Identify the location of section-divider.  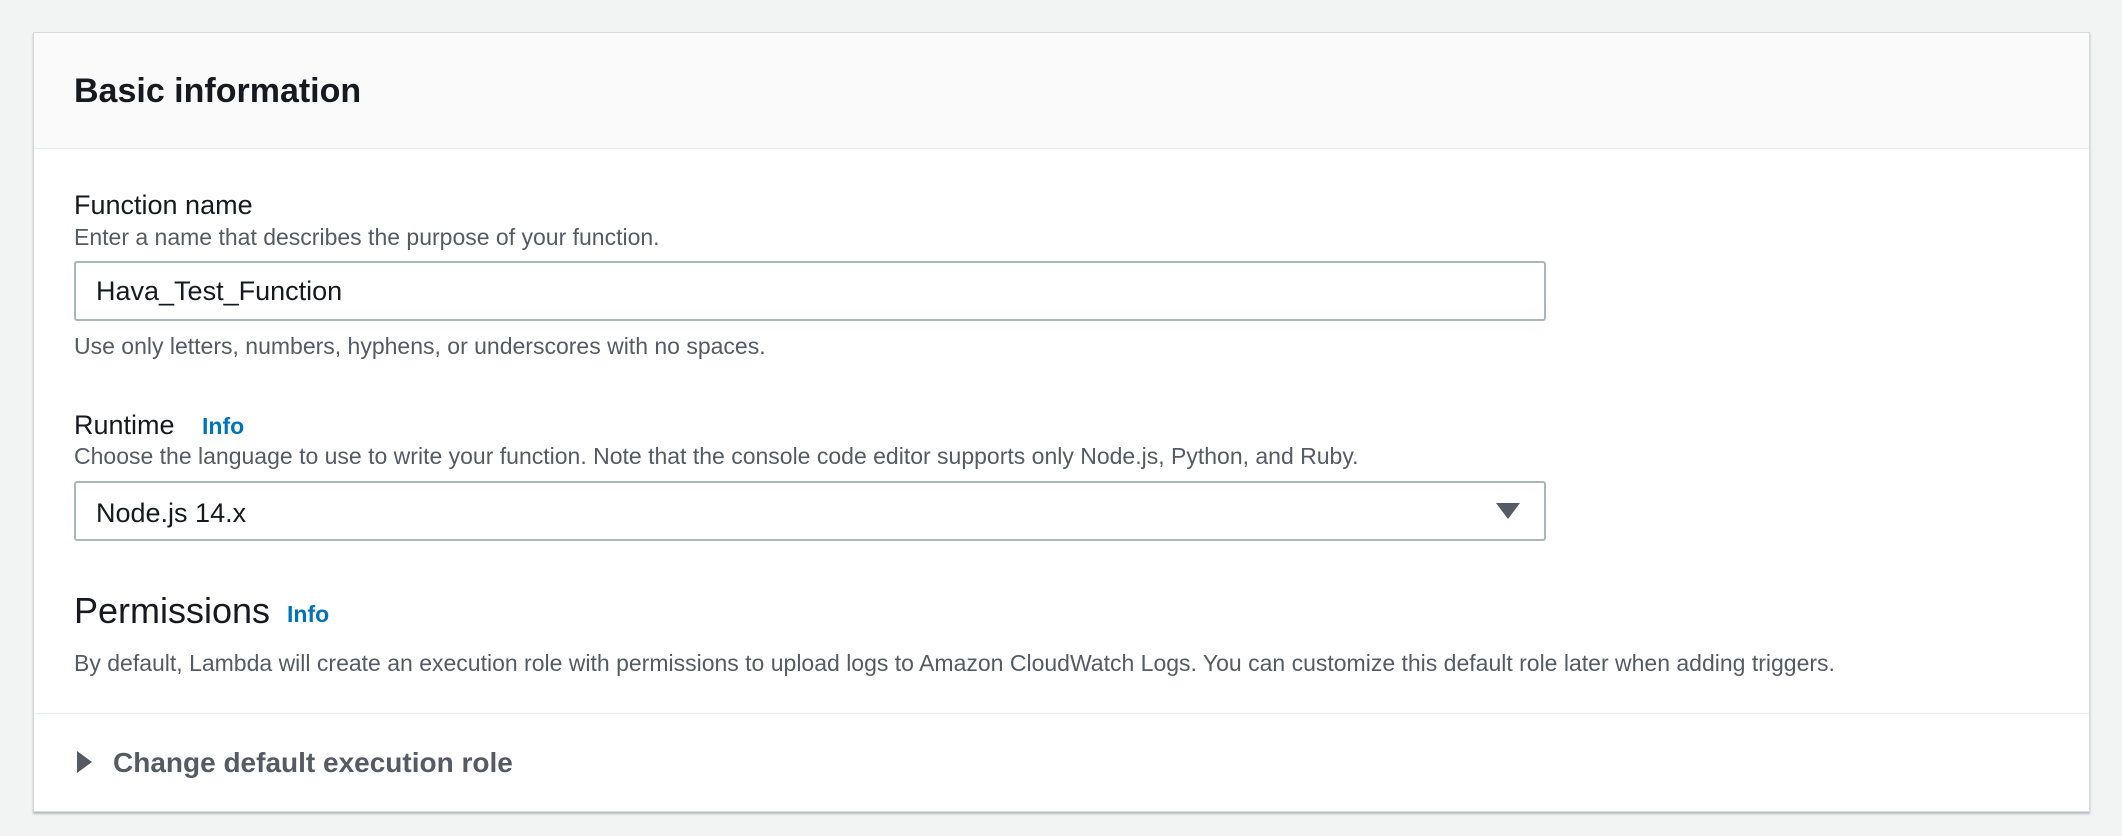
(1061, 713).